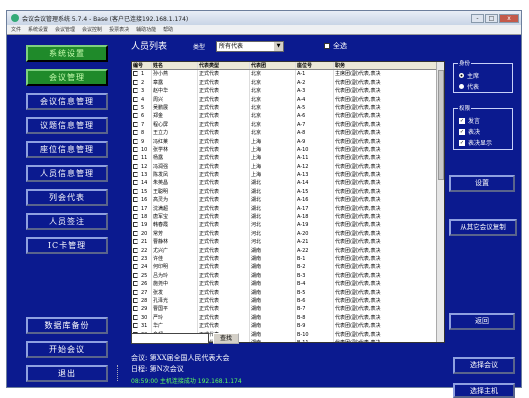  Describe the element at coordinates (441, 125) in the screenshot. I see `scrollbar-thumb` at that location.